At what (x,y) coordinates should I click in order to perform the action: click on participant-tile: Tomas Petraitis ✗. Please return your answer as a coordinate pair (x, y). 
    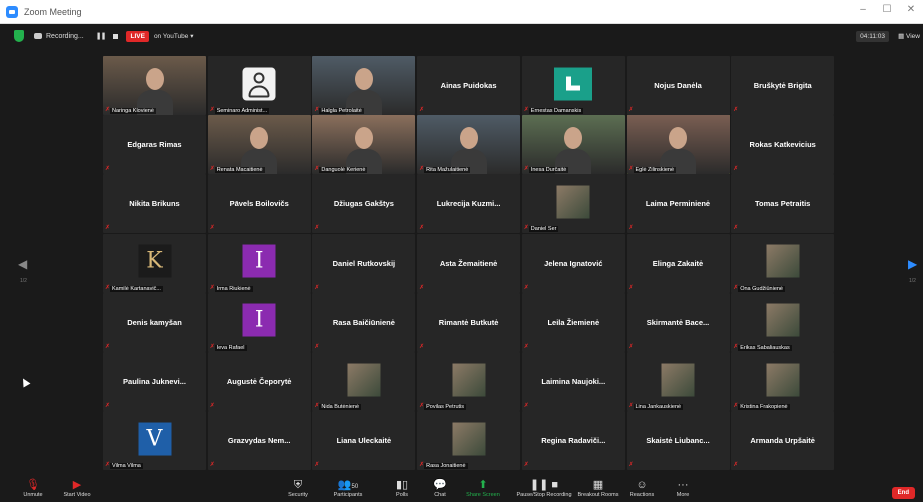
    Looking at the image, I should click on (783, 204).